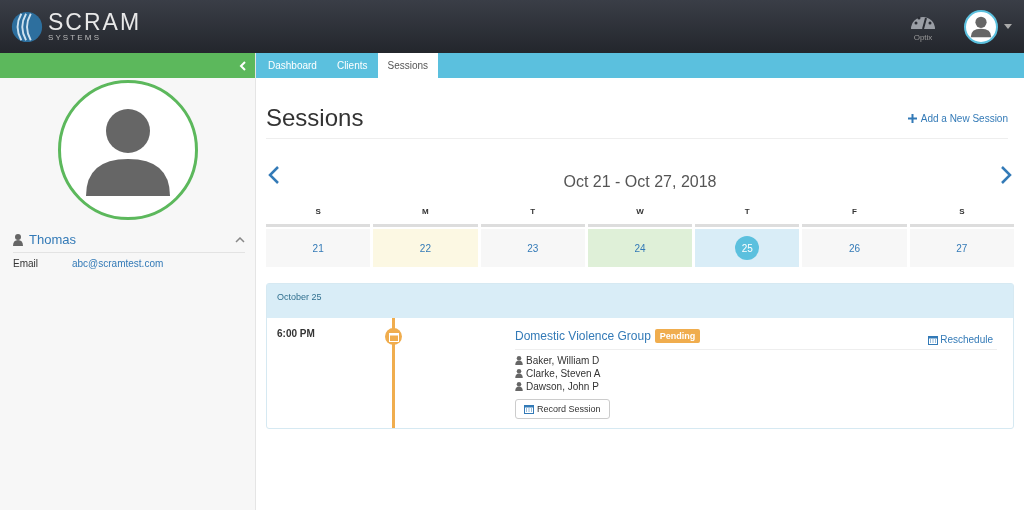 Image resolution: width=1024 pixels, height=510 pixels. I want to click on page-title: Sessions, so click(315, 118).